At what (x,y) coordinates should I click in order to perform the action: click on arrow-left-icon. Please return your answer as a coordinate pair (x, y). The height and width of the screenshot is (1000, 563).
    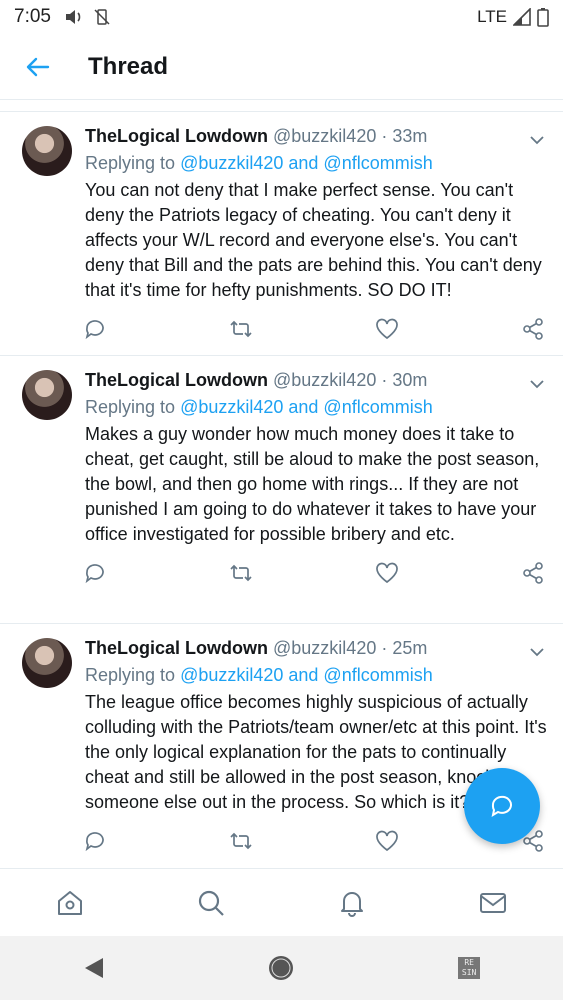
    Looking at the image, I should click on (38, 66).